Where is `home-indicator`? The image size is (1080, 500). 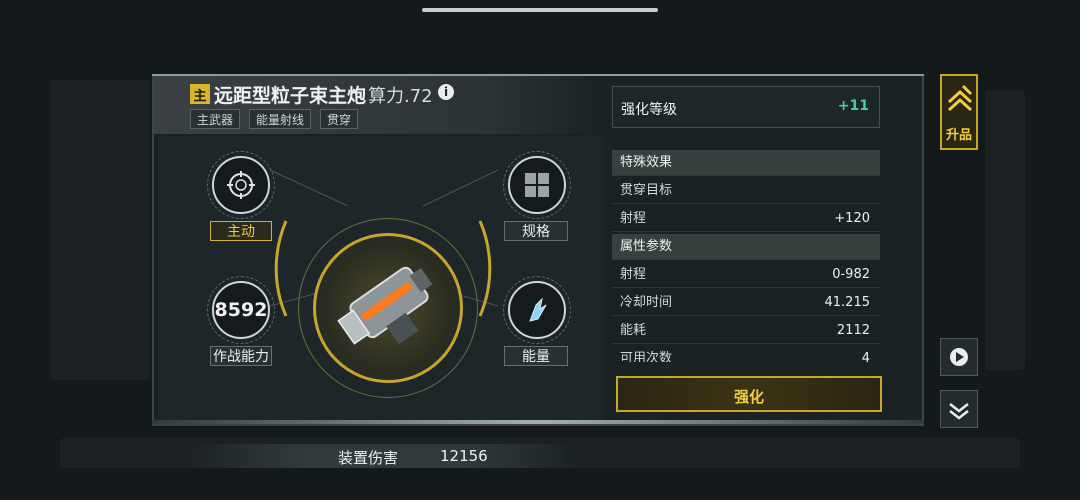
home-indicator is located at coordinates (540, 10).